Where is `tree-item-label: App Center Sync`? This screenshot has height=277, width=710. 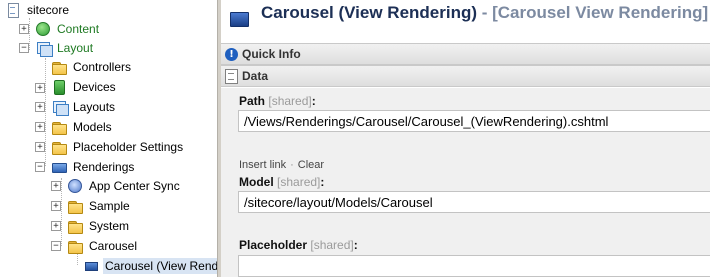 tree-item-label: App Center Sync is located at coordinates (134, 186).